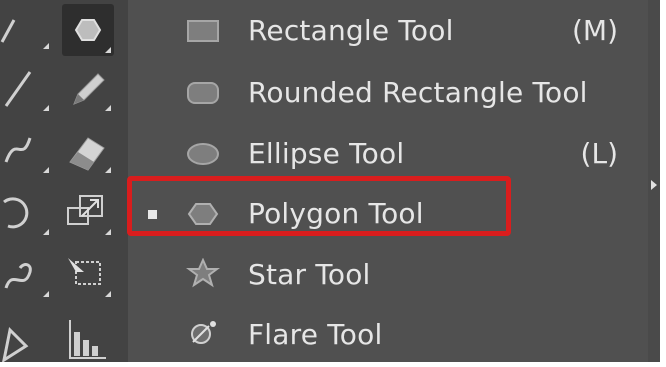 This screenshot has width=666, height=367. I want to click on menu-item-shortcut: (L), so click(599, 153).